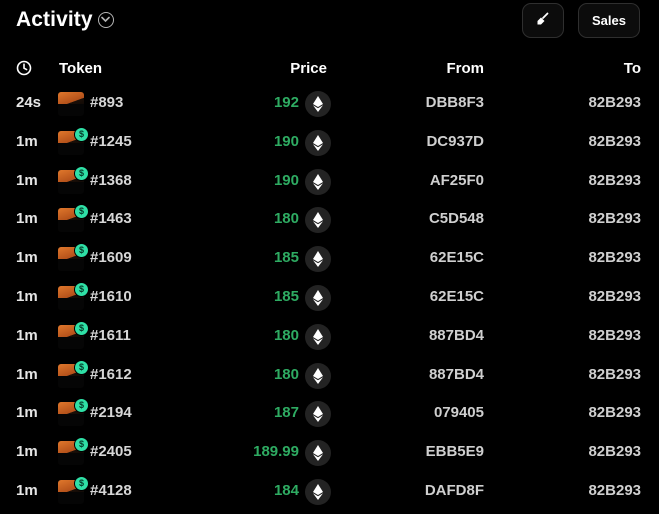 The height and width of the screenshot is (514, 659). What do you see at coordinates (456, 218) in the screenshot?
I see `row-from: C5D548` at bounding box center [456, 218].